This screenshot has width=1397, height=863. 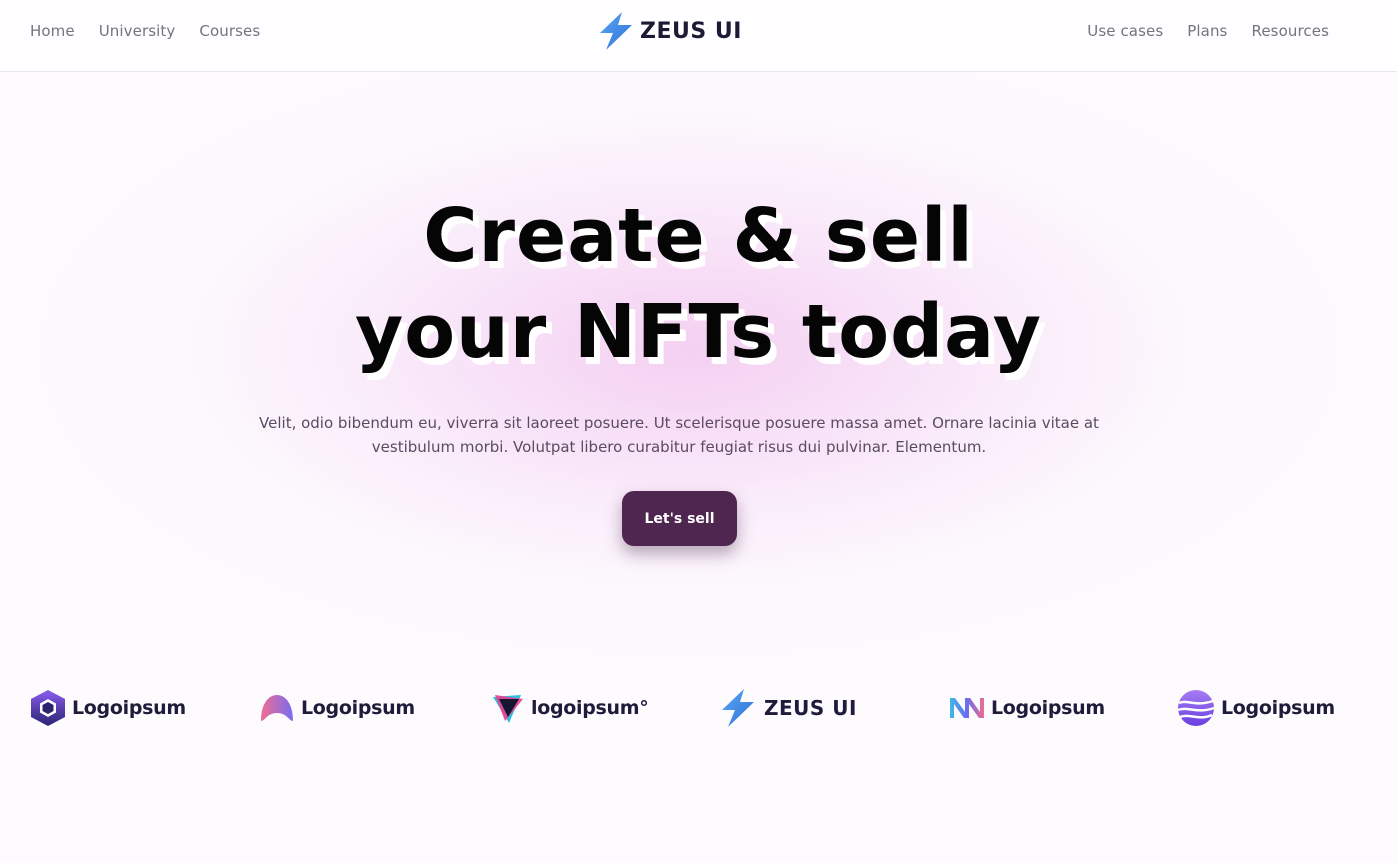 What do you see at coordinates (1125, 31) in the screenshot?
I see `nav-link-use-cases: Use cases` at bounding box center [1125, 31].